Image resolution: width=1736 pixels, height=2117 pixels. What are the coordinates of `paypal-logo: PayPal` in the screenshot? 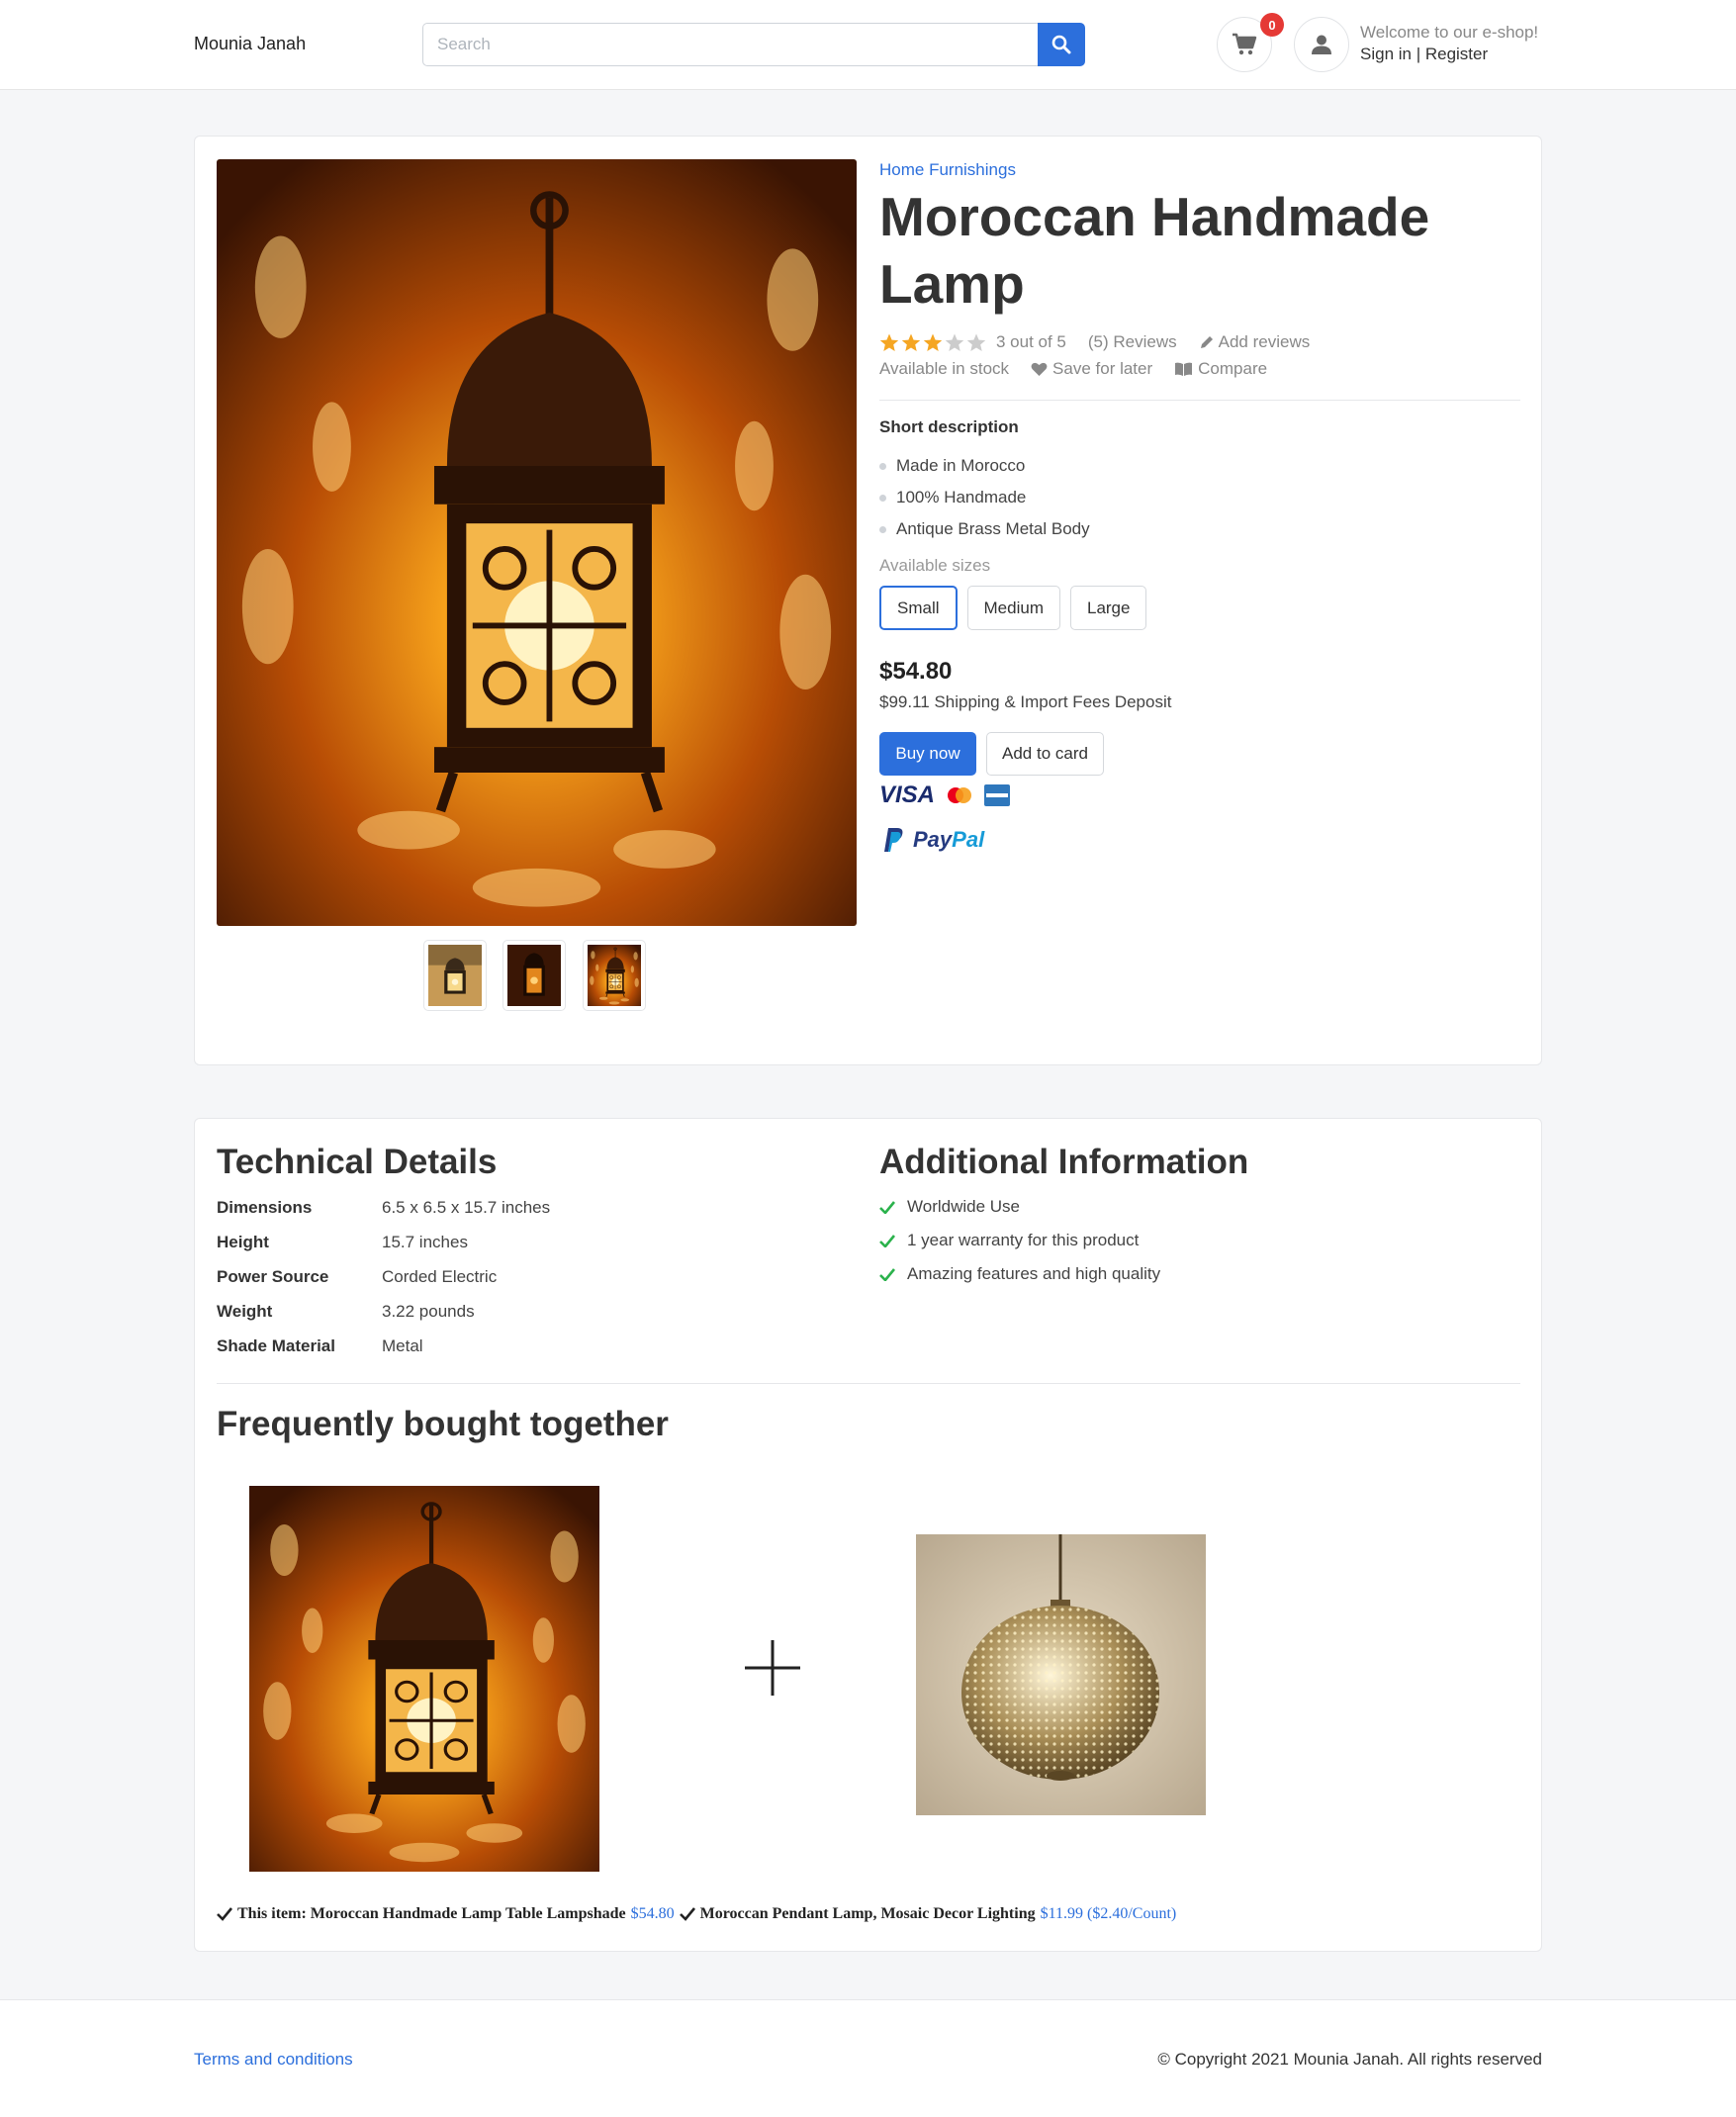 It's located at (933, 840).